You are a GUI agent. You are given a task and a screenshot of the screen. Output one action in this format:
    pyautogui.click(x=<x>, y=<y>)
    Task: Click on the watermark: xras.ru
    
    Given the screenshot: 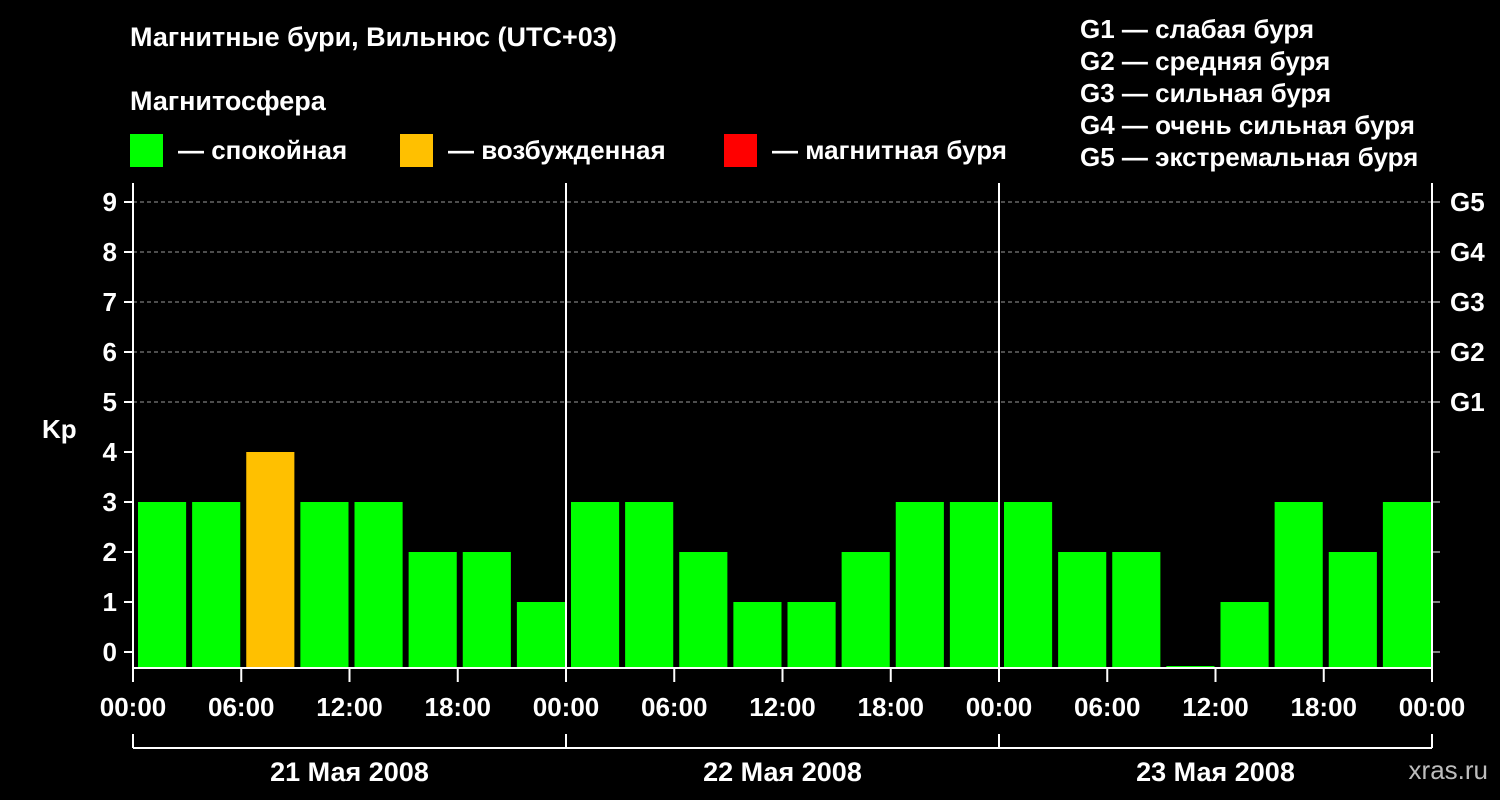 What is the action you would take?
    pyautogui.click(x=1448, y=770)
    